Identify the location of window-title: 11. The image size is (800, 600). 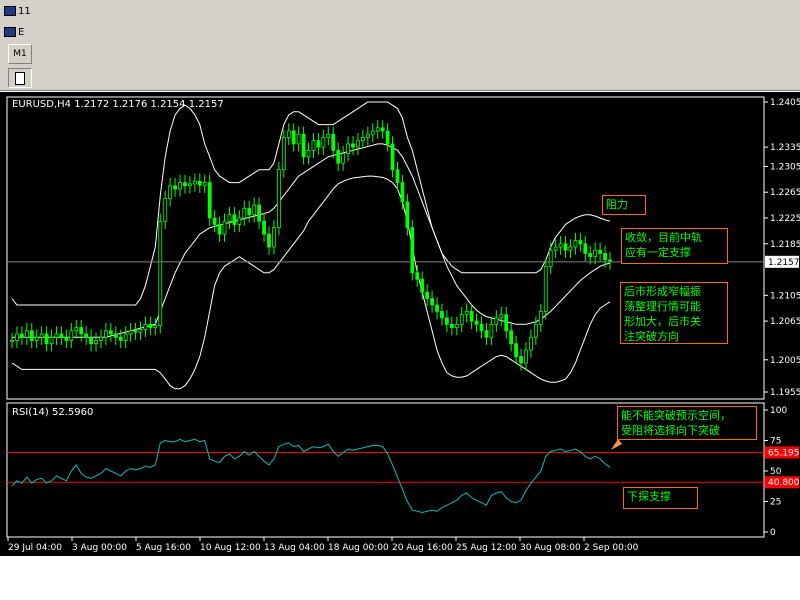
(19, 11).